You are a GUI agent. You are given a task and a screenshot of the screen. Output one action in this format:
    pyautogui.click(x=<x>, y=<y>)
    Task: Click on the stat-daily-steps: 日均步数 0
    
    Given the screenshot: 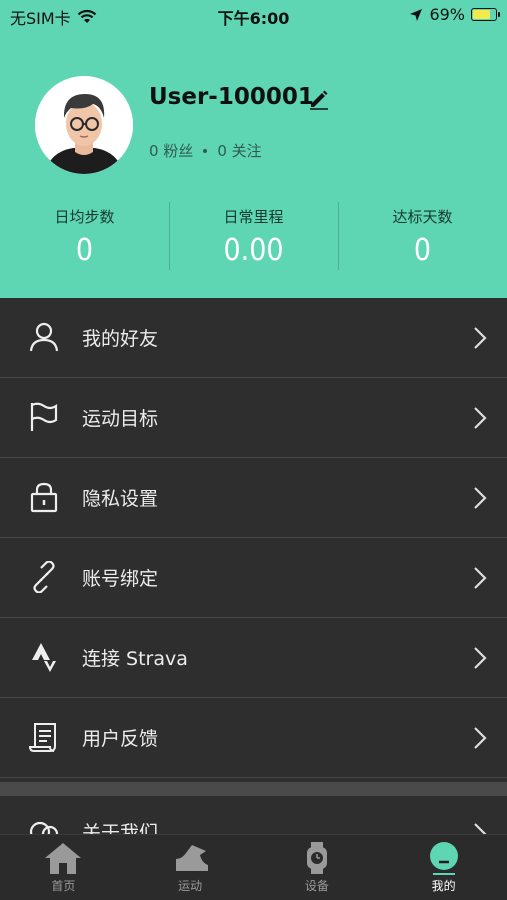 What is the action you would take?
    pyautogui.click(x=84, y=235)
    